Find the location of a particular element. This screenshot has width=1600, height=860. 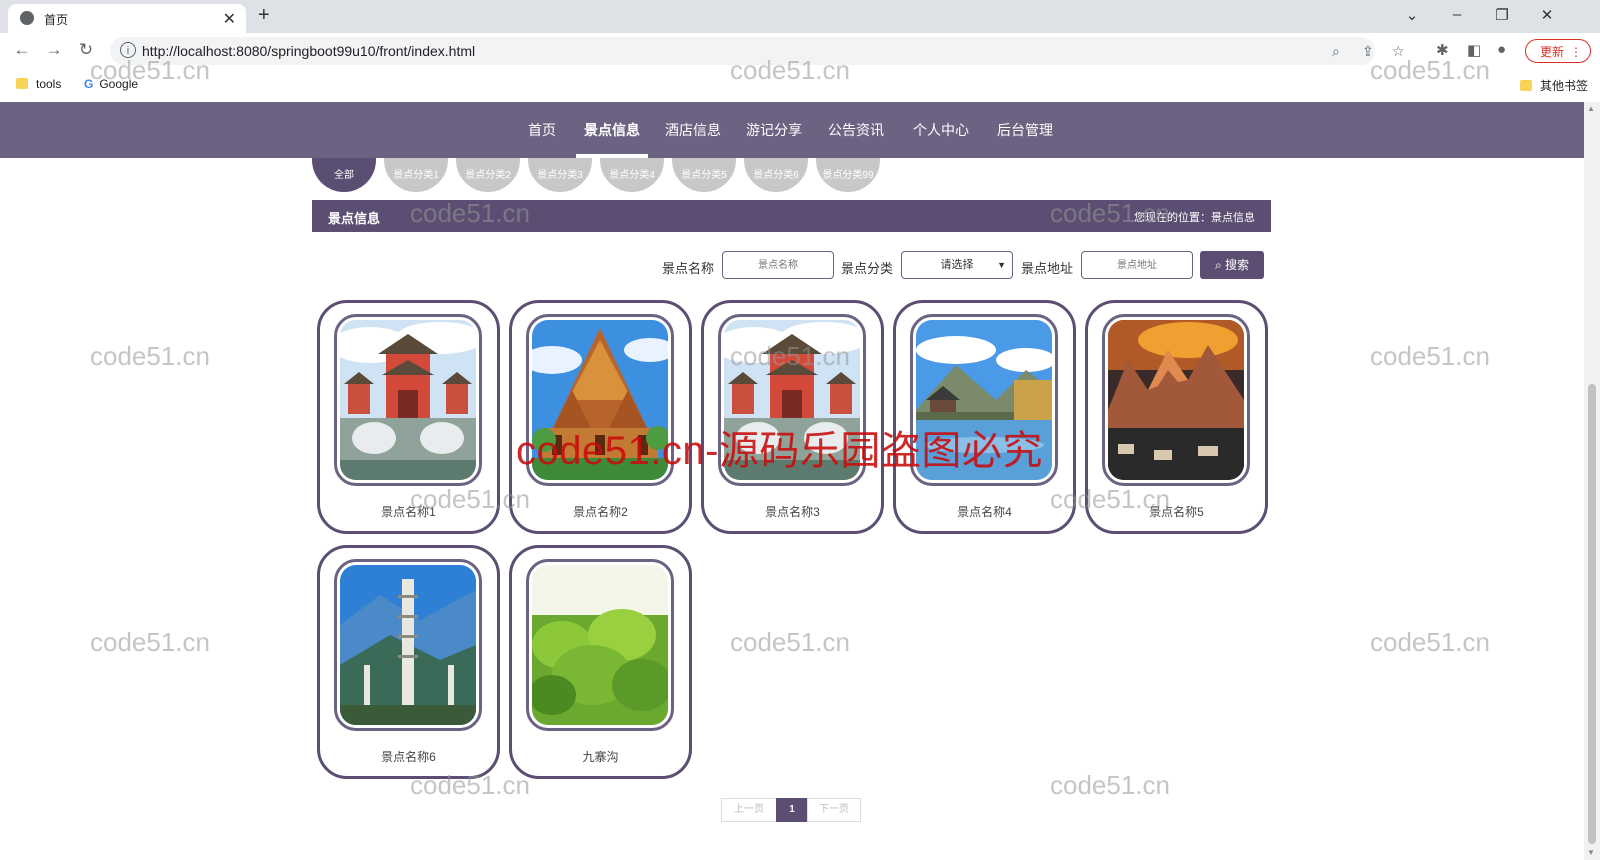

category-select: 请选择 ▼ is located at coordinates (957, 265).